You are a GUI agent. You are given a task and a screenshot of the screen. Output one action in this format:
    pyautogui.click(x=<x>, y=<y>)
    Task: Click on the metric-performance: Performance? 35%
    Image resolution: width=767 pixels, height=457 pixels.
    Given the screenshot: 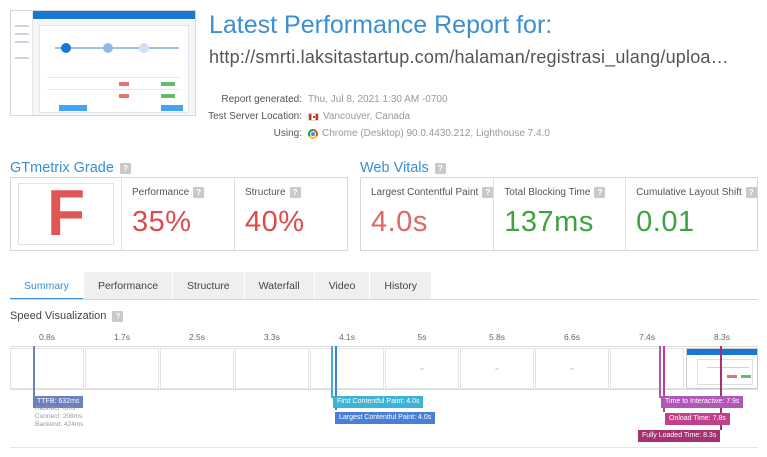 What is the action you would take?
    pyautogui.click(x=177, y=214)
    